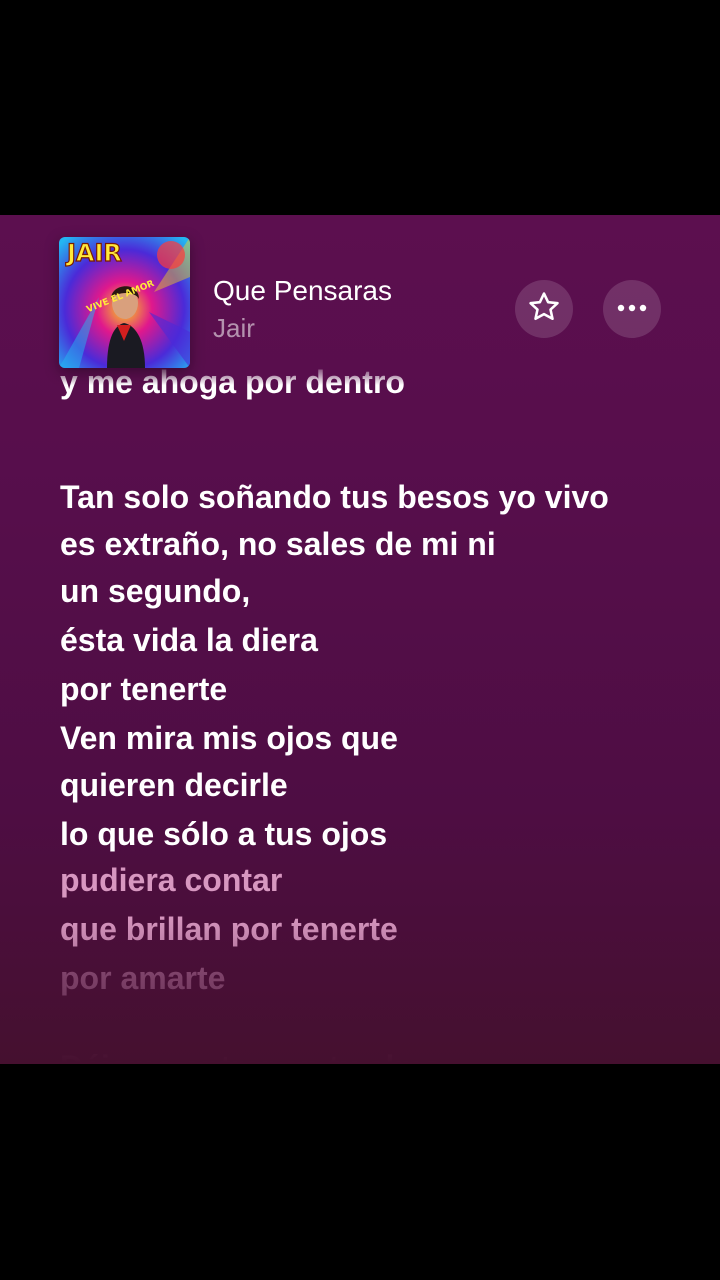  I want to click on lyric-line: es extraño, no sales de mi ni, so click(278, 544).